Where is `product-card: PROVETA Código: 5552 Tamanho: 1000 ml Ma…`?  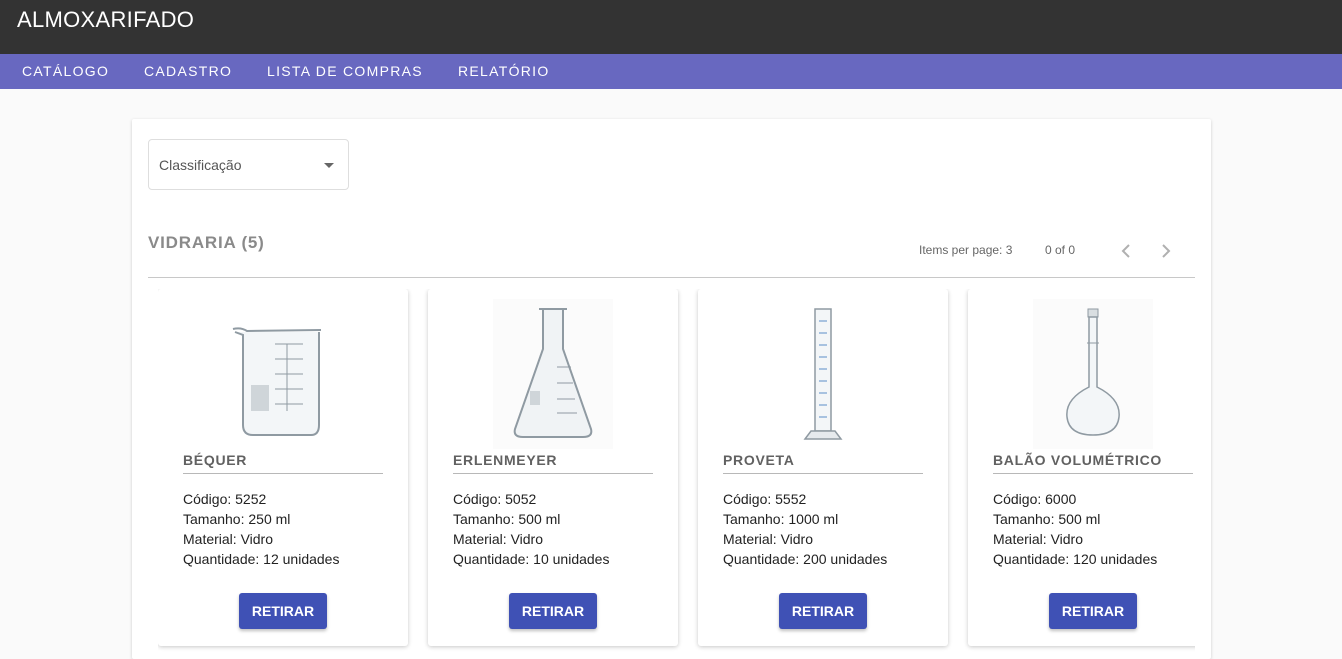
product-card: PROVETA Código: 5552 Tamanho: 1000 ml Ma… is located at coordinates (823, 467).